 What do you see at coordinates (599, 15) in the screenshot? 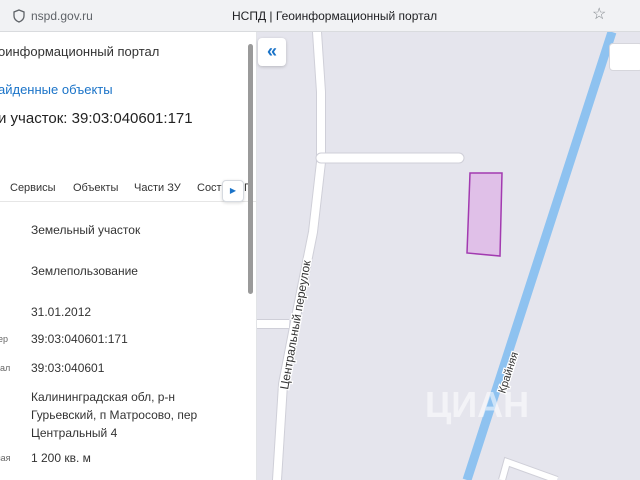
I see `bookmark-star-icon: ☆` at bounding box center [599, 15].